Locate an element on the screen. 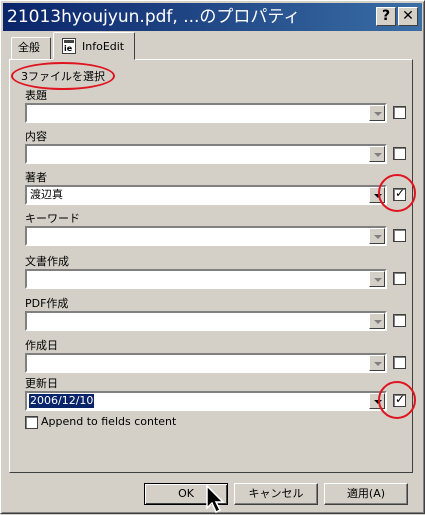  ok-button-label: OK is located at coordinates (186, 493).